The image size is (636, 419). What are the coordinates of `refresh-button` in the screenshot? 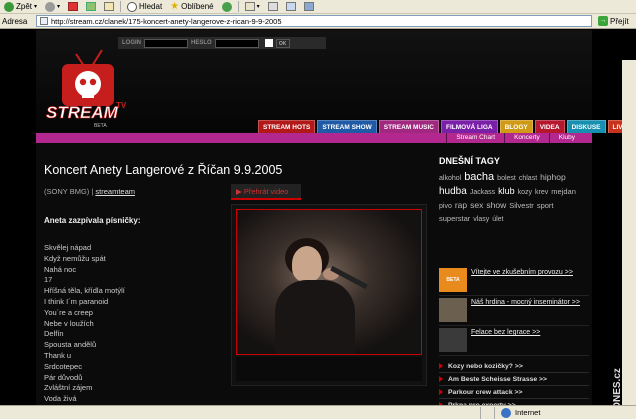 It's located at (91, 7).